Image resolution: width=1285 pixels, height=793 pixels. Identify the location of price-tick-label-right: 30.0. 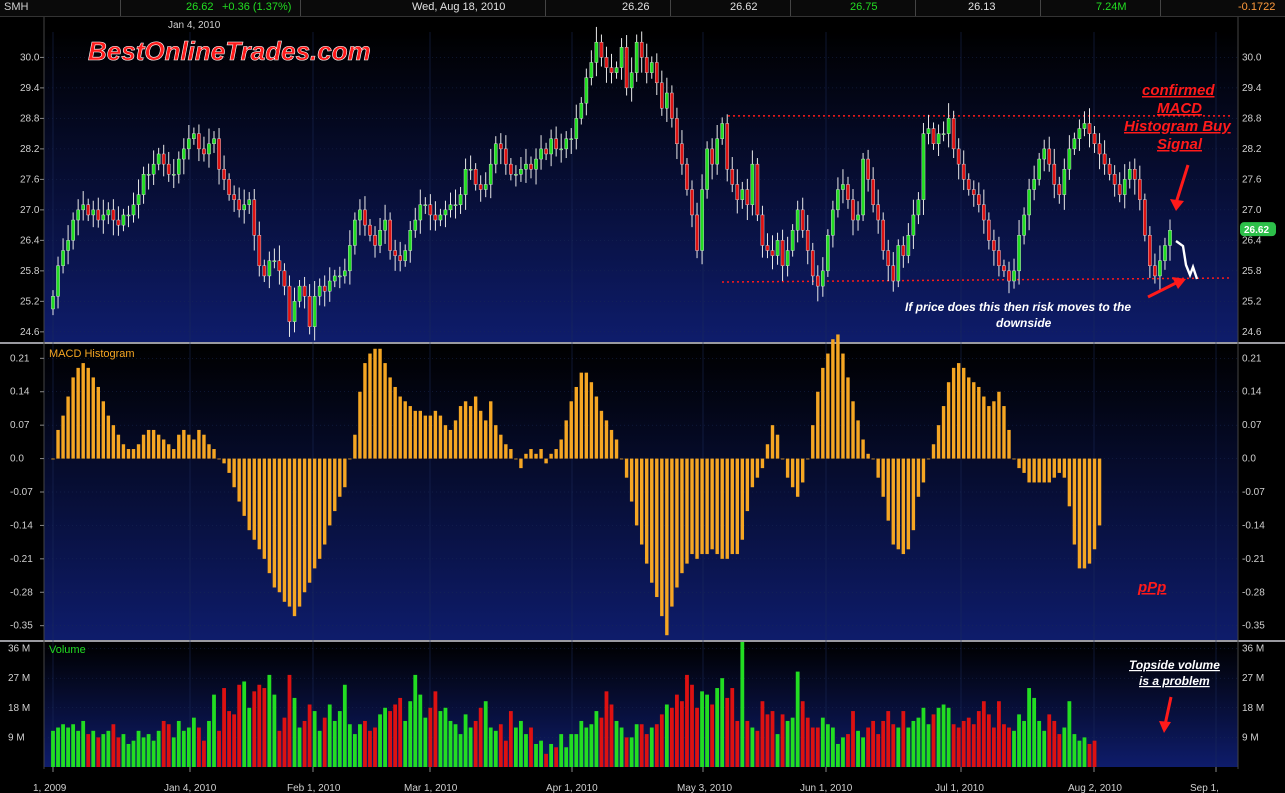
(1252, 57).